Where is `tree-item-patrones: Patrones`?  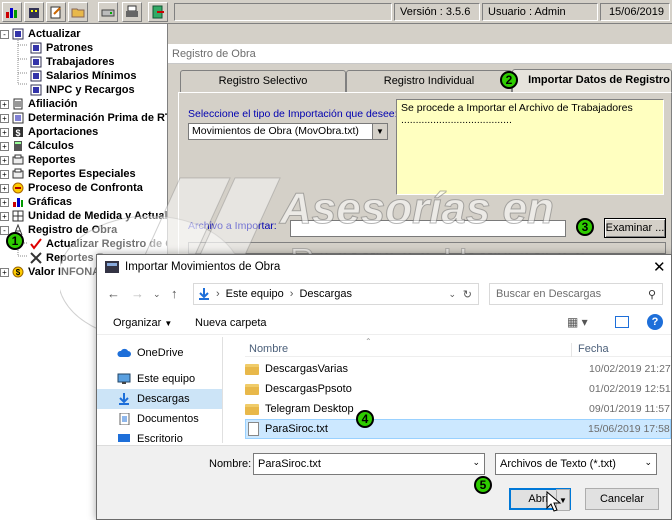 tree-item-patrones: Patrones is located at coordinates (61, 48).